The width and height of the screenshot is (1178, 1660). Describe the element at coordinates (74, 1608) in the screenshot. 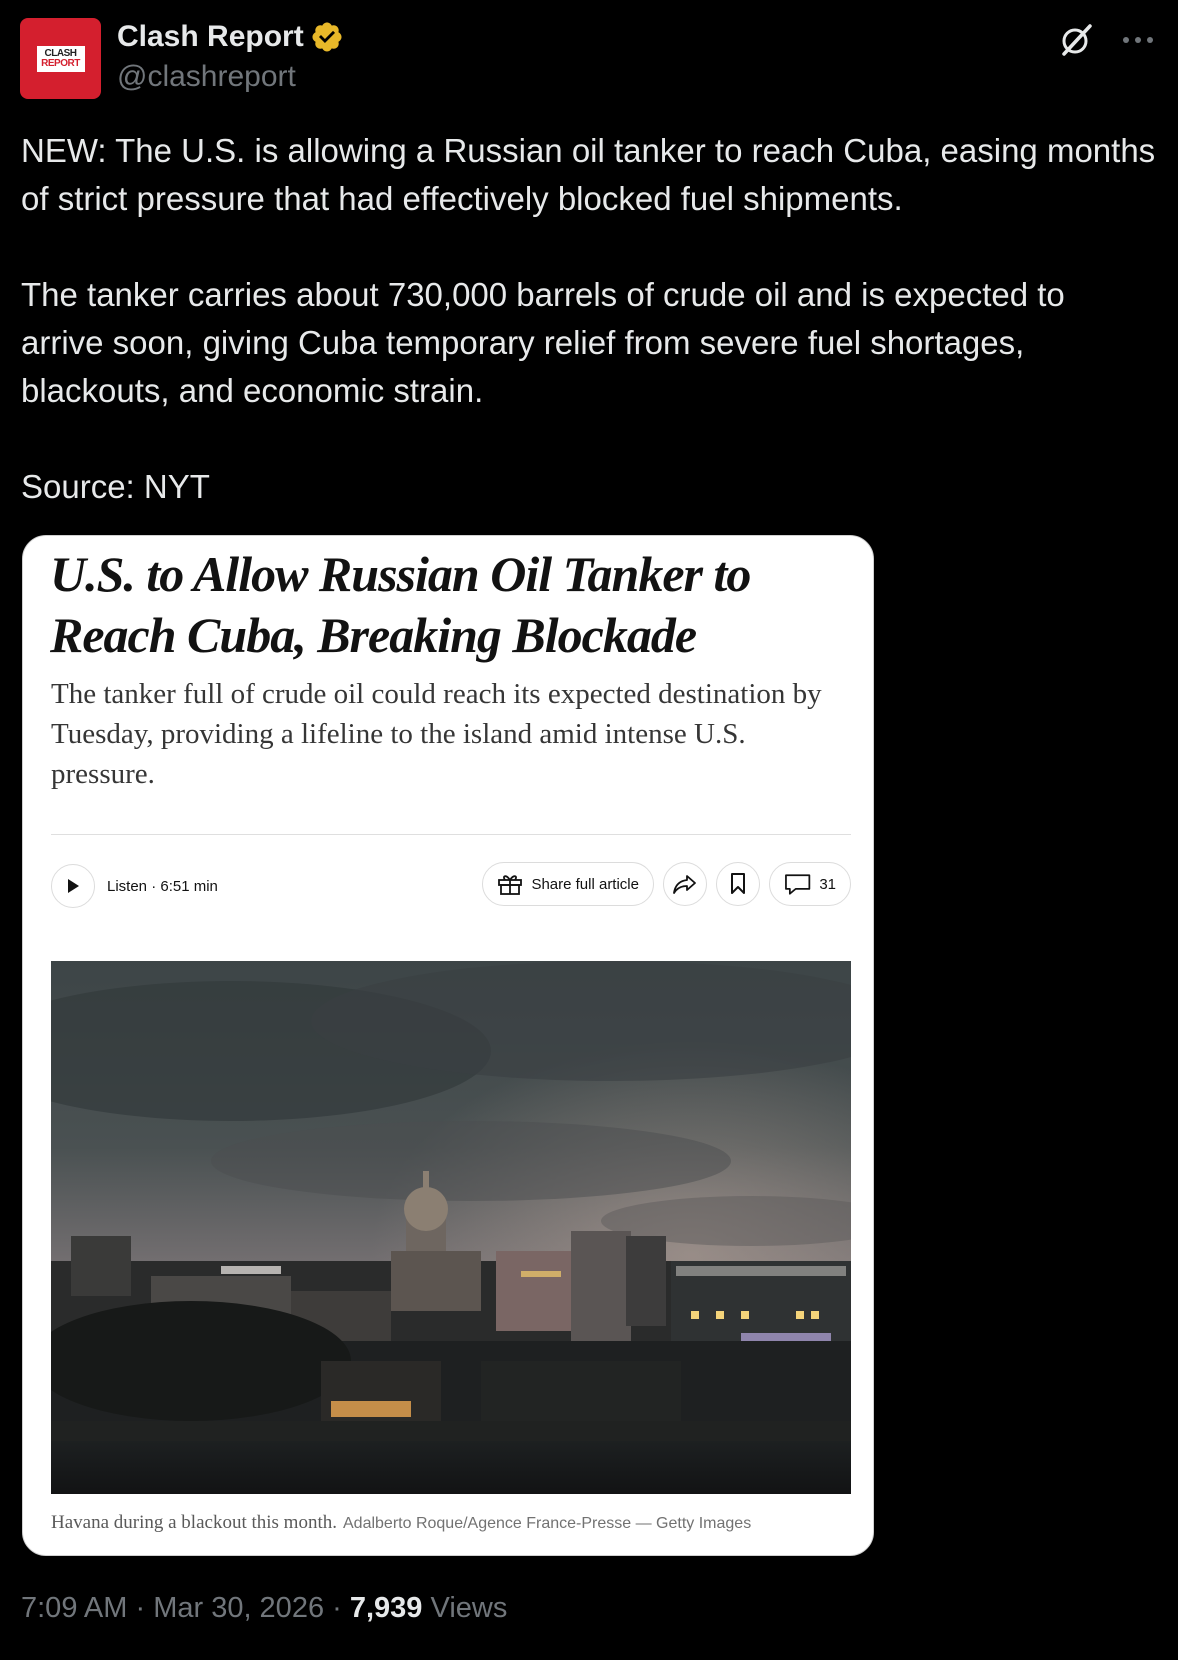

I see `tweet-time: 7:09 AM` at that location.